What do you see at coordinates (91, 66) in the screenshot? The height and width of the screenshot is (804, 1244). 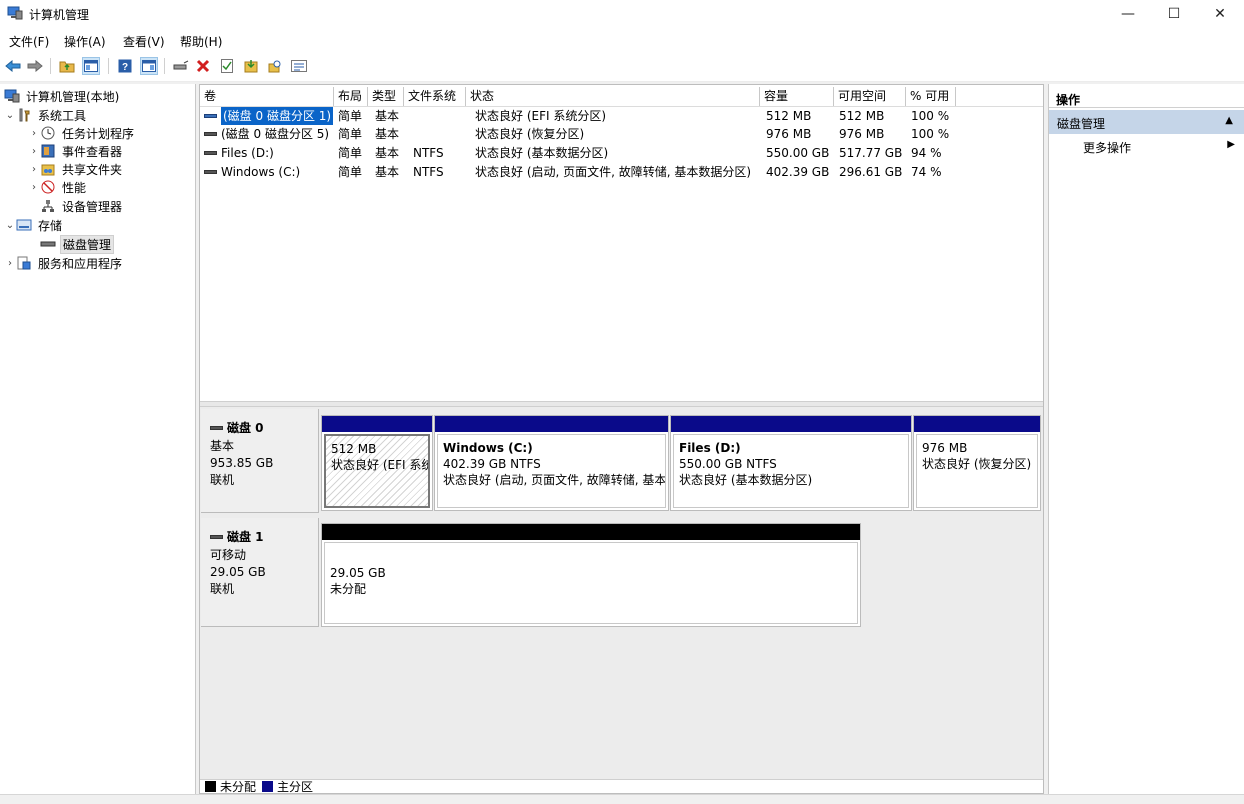 I see `console-tree-toggle-icon` at bounding box center [91, 66].